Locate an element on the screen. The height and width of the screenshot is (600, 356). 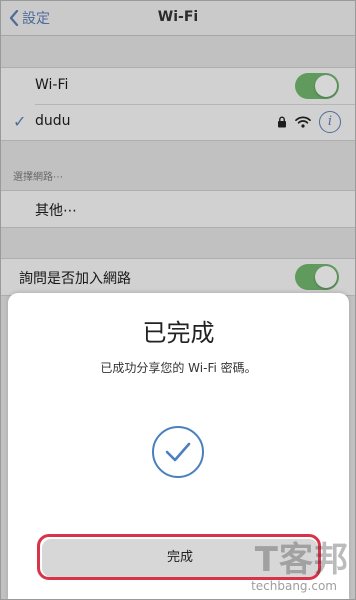
modal-message: 已成功分享您的 Wi-Fi 密碼。 is located at coordinates (178, 368).